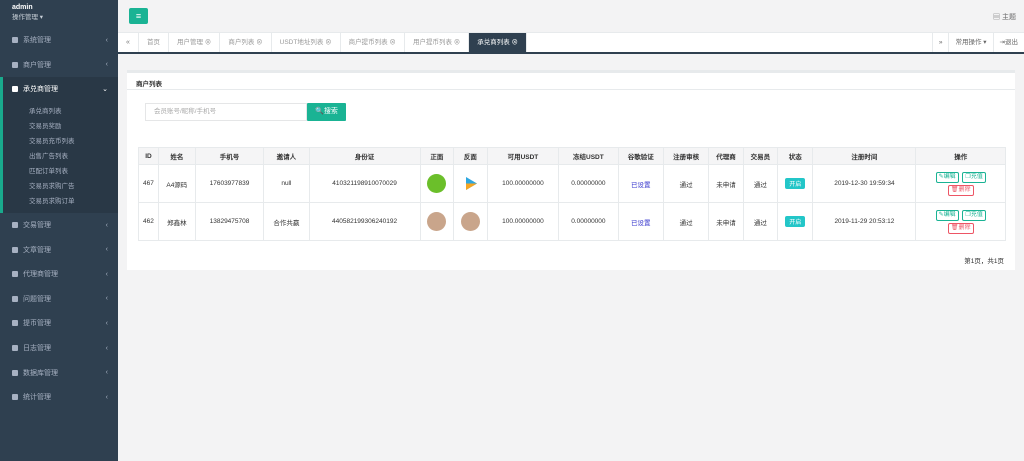 The width and height of the screenshot is (1024, 461). I want to click on tab-merchant-list: 商户列表 ⊗, so click(246, 42).